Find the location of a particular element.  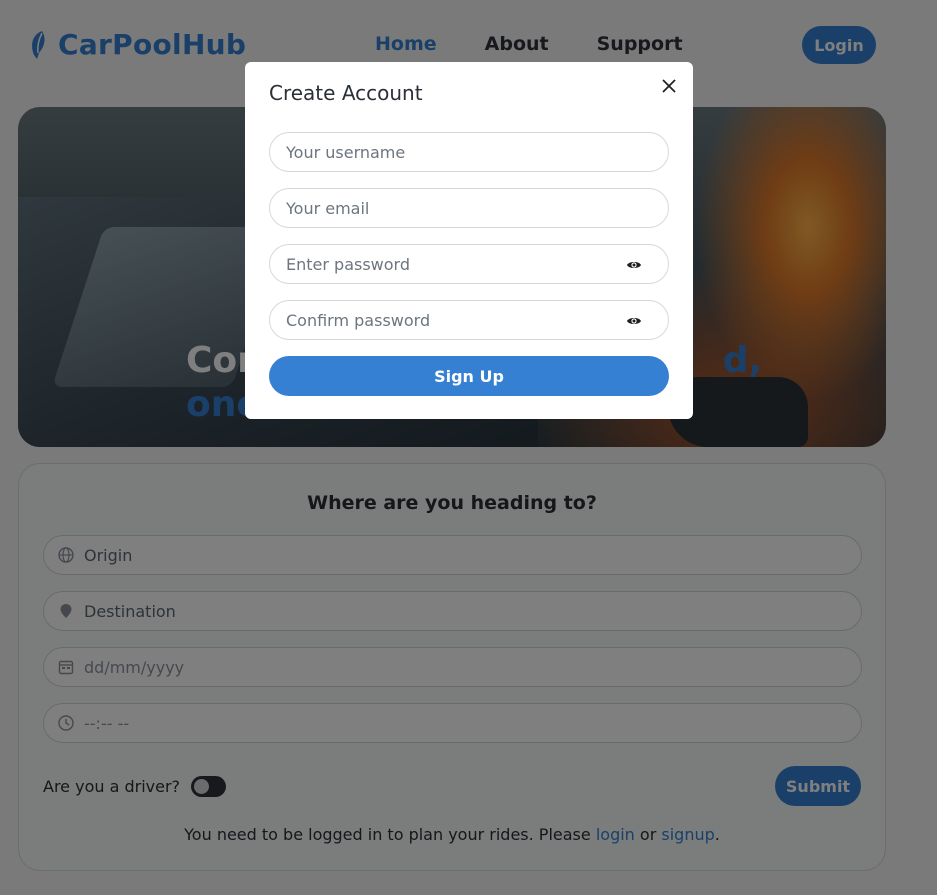

username-input: Your username is located at coordinates (469, 152).